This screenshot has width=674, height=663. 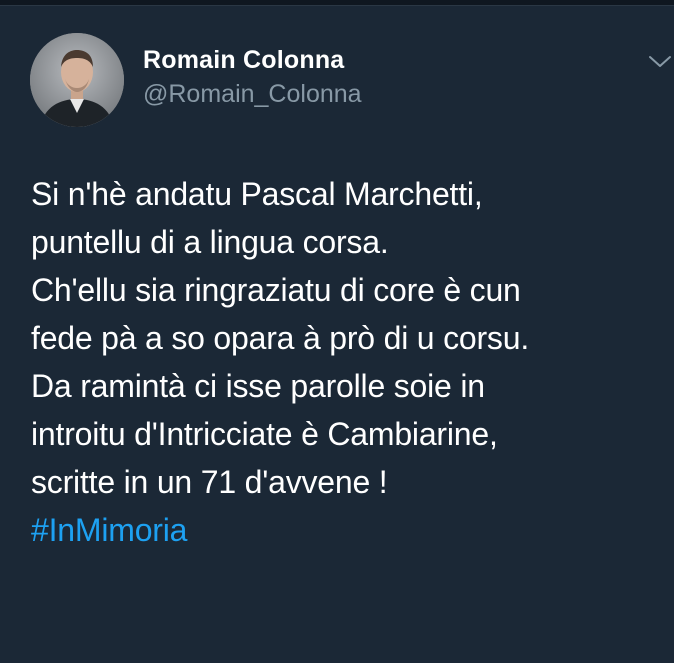 What do you see at coordinates (252, 60) in the screenshot?
I see `author-display-name: Romain Colonna` at bounding box center [252, 60].